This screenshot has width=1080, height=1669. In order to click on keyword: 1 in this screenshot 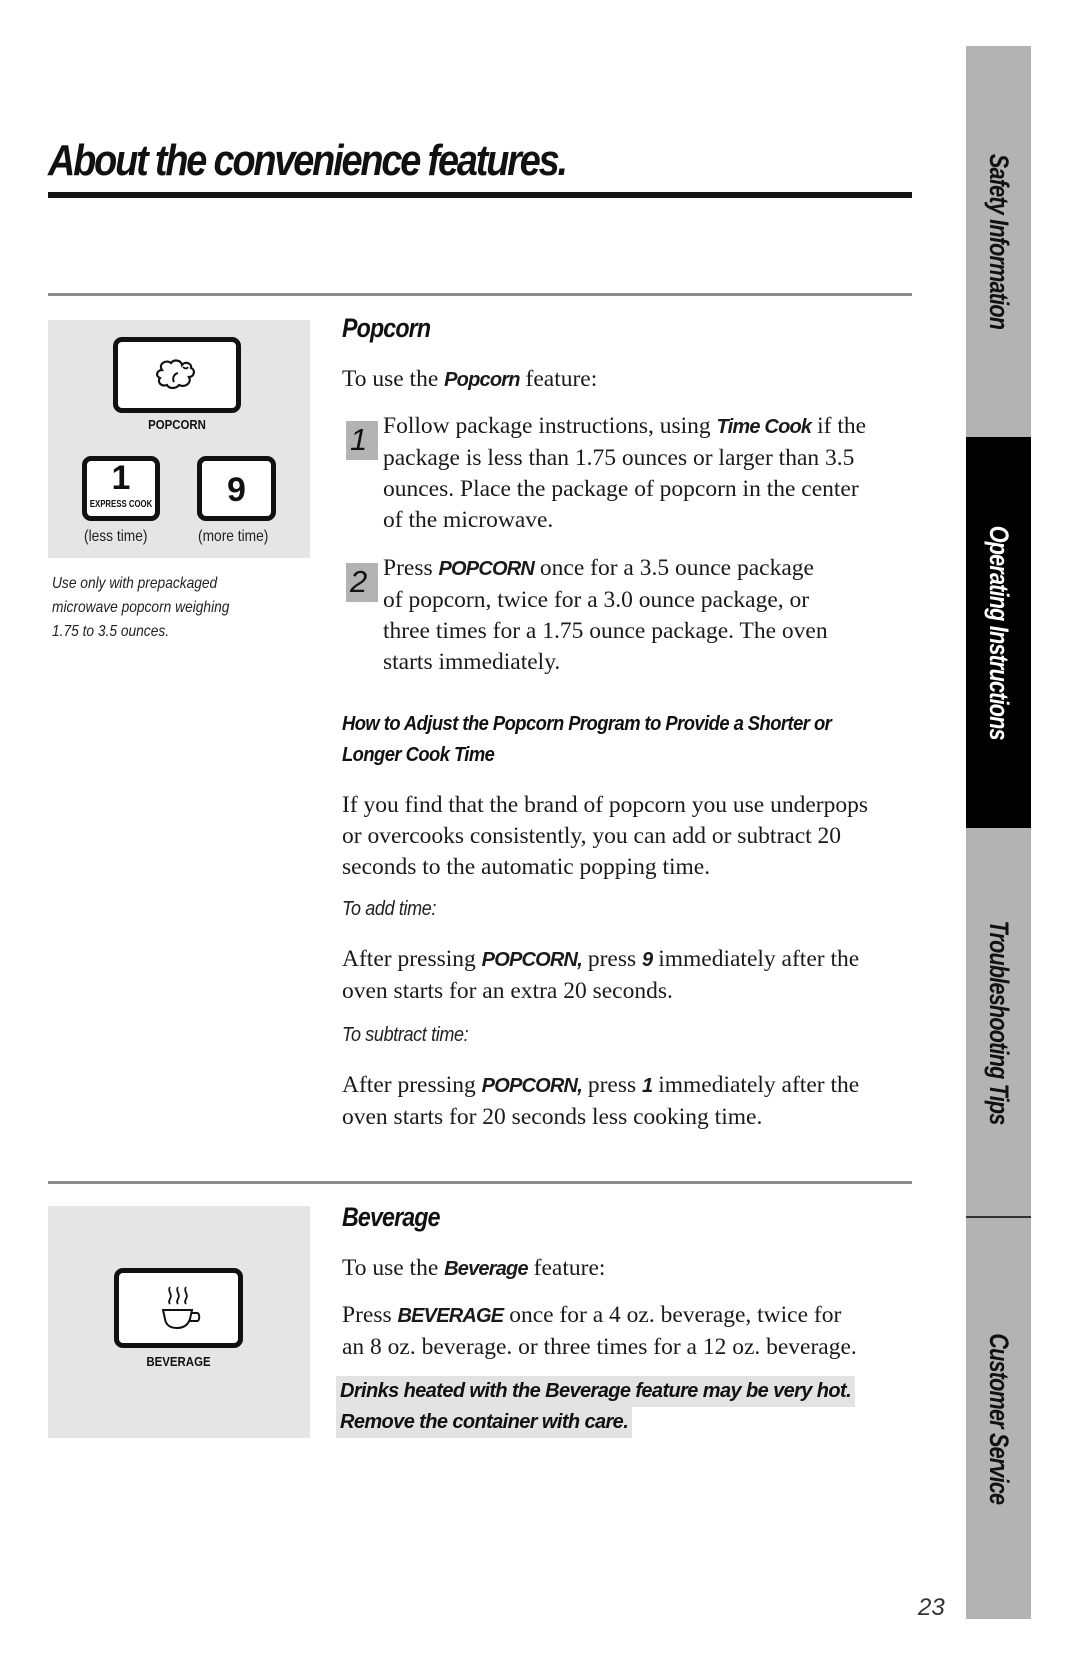, I will do `click(647, 1086)`.